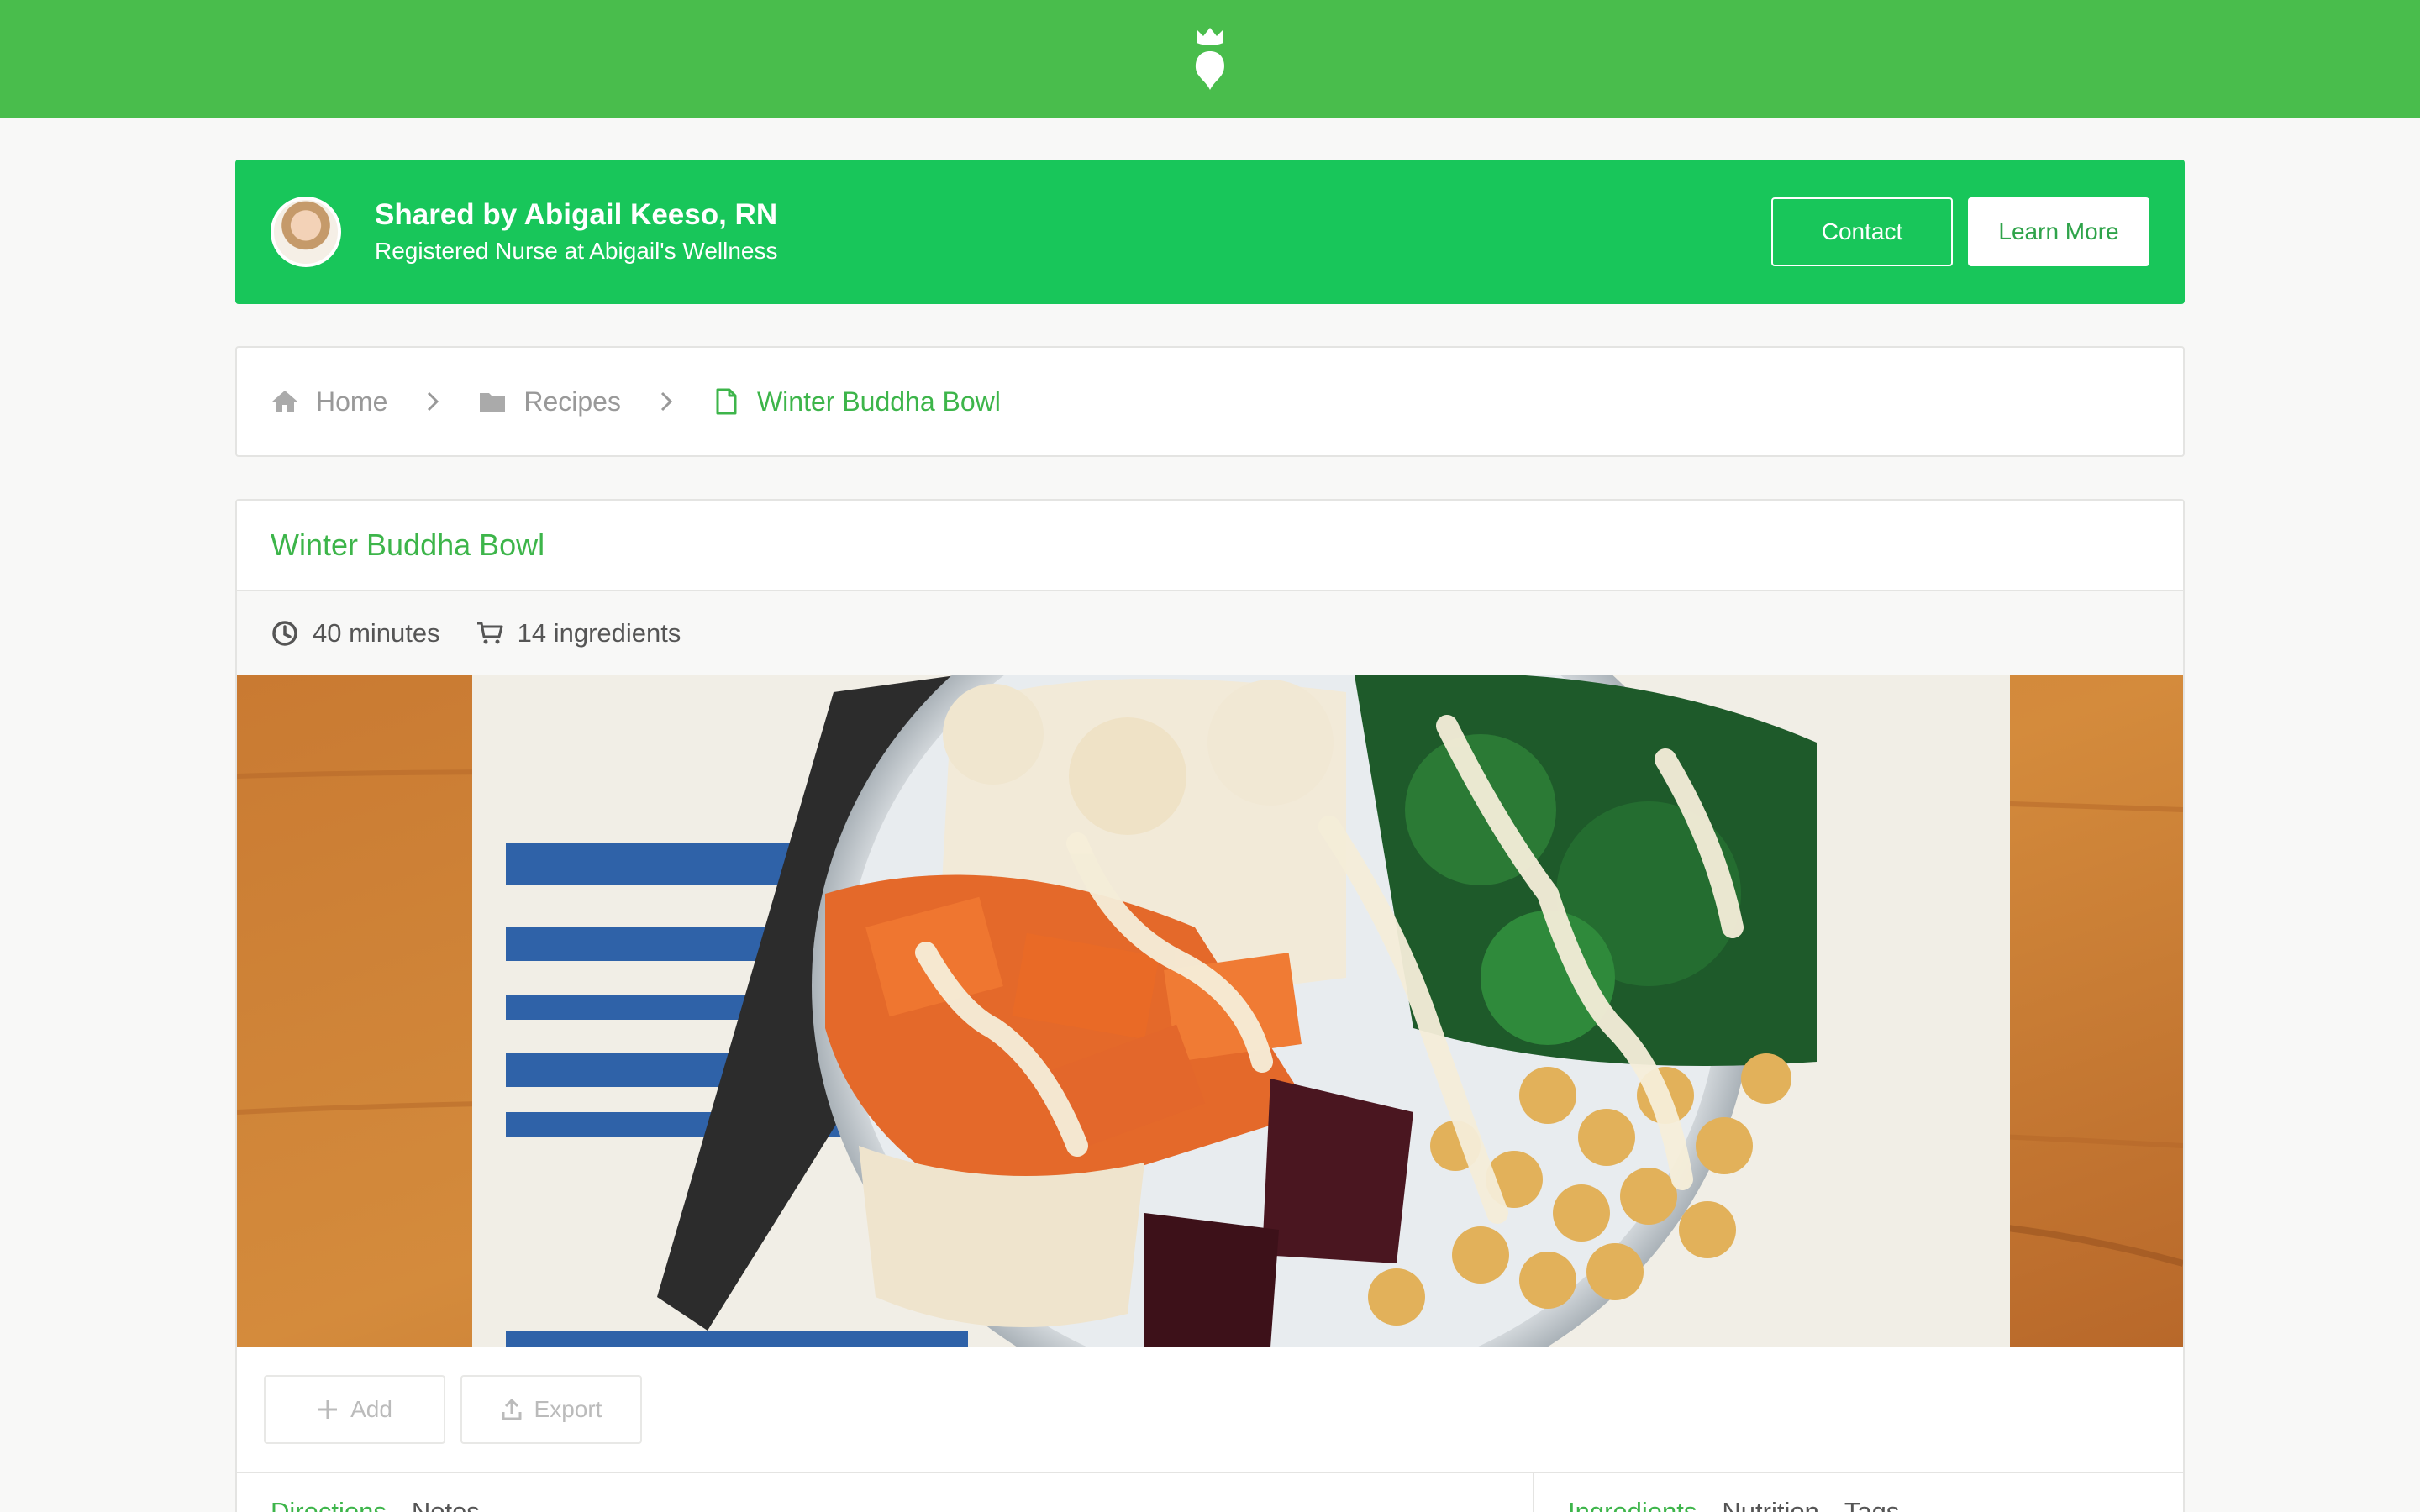 Image resolution: width=2420 pixels, height=1512 pixels. What do you see at coordinates (885, 1492) in the screenshot?
I see `directions-tabs: Directions Notes` at bounding box center [885, 1492].